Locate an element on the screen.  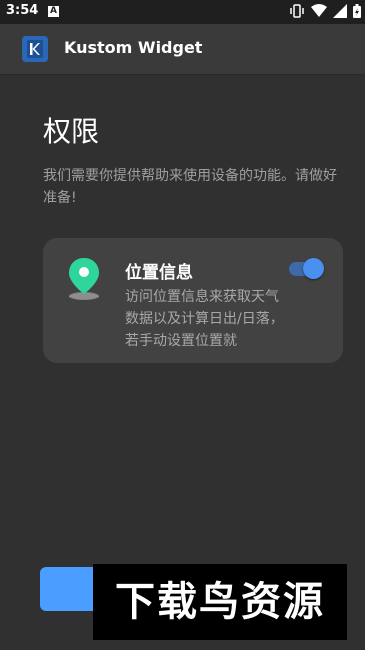
notification-icon: A is located at coordinates (53, 11).